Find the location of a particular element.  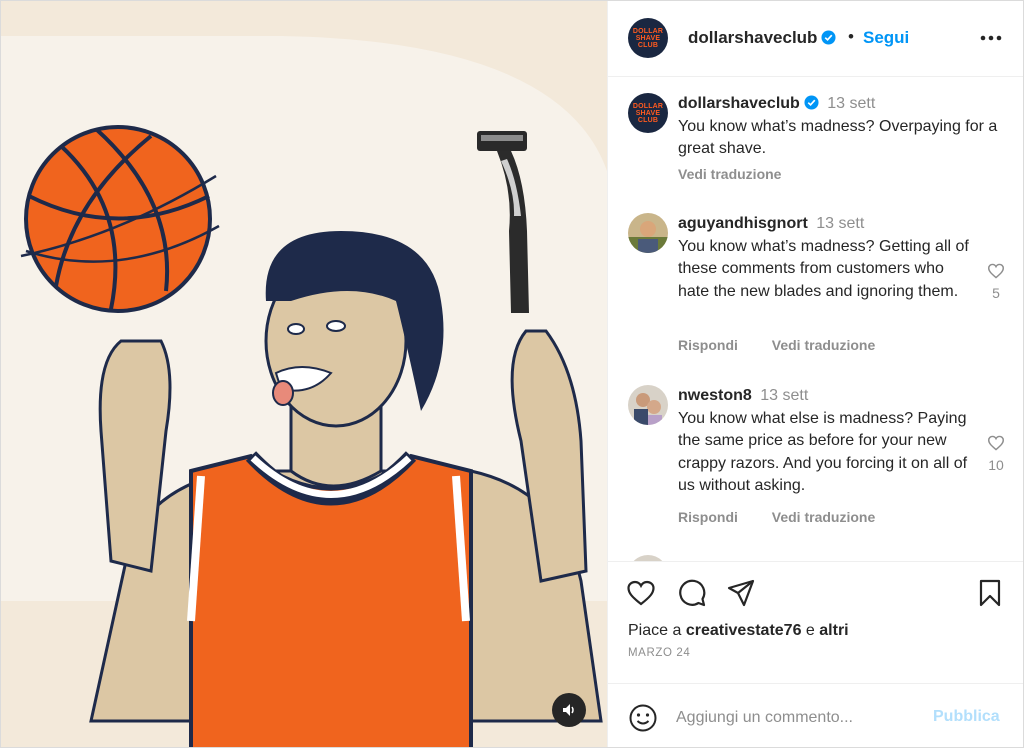

likes-prefix: Piace a is located at coordinates (655, 630).